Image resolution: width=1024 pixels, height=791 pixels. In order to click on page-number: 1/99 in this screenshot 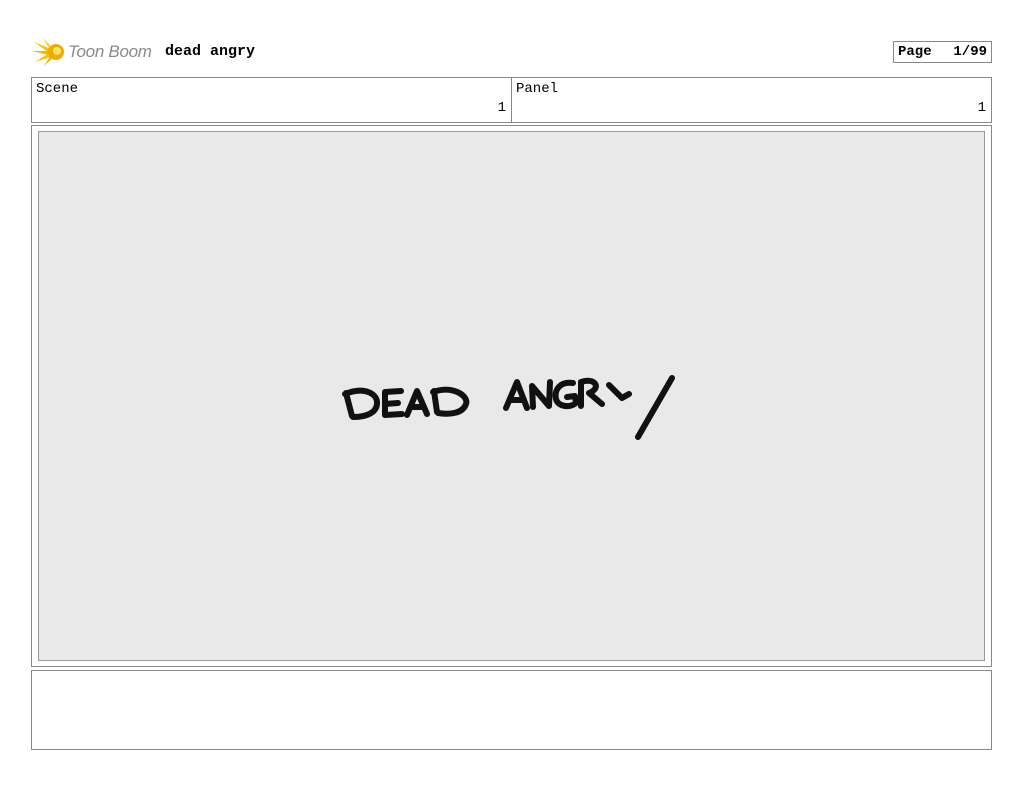, I will do `click(970, 52)`.